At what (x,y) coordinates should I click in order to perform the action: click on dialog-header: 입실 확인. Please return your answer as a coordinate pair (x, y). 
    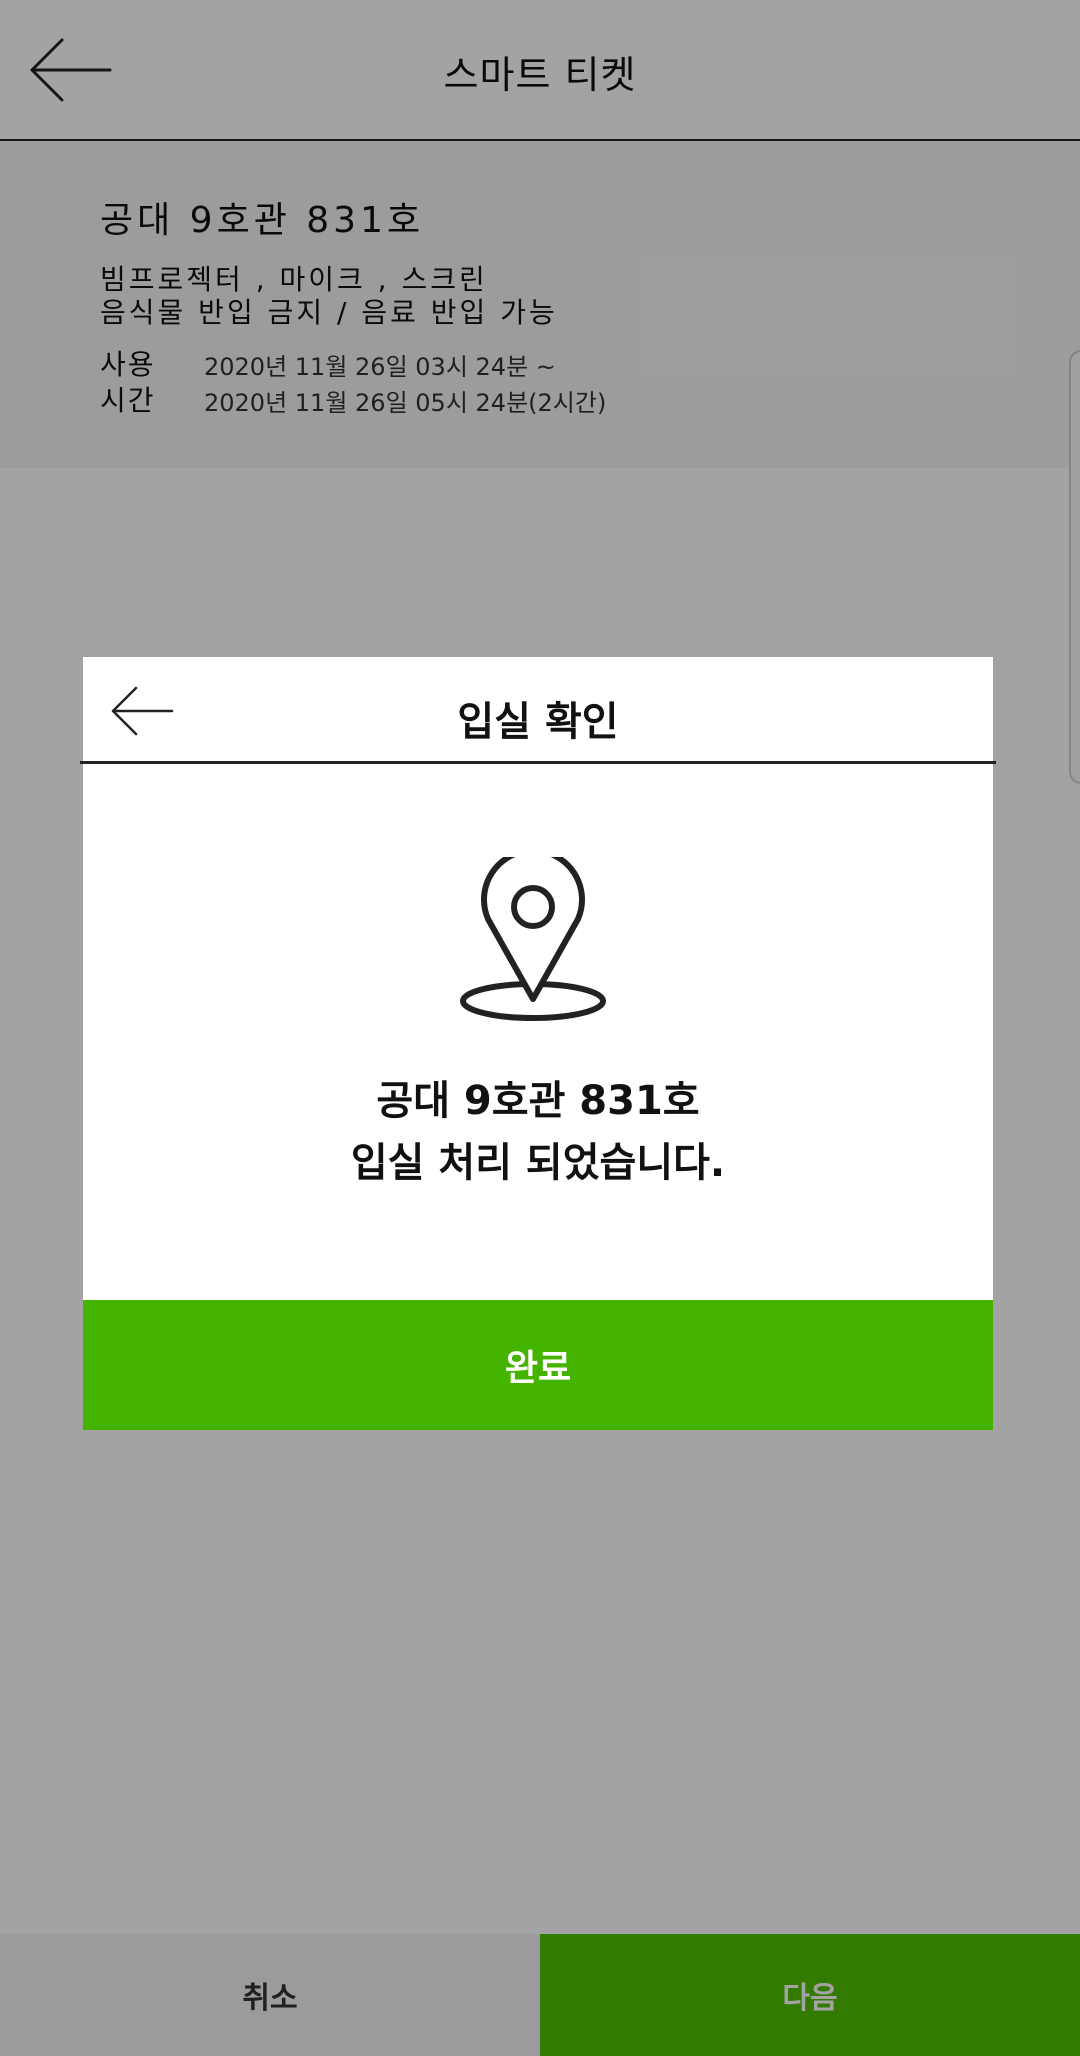
    Looking at the image, I should click on (538, 710).